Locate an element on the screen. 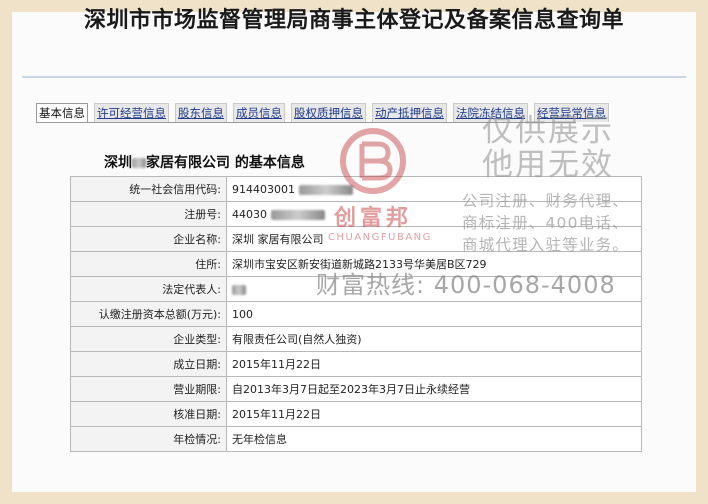  row-label: 统一社会信用代码: is located at coordinates (148, 189).